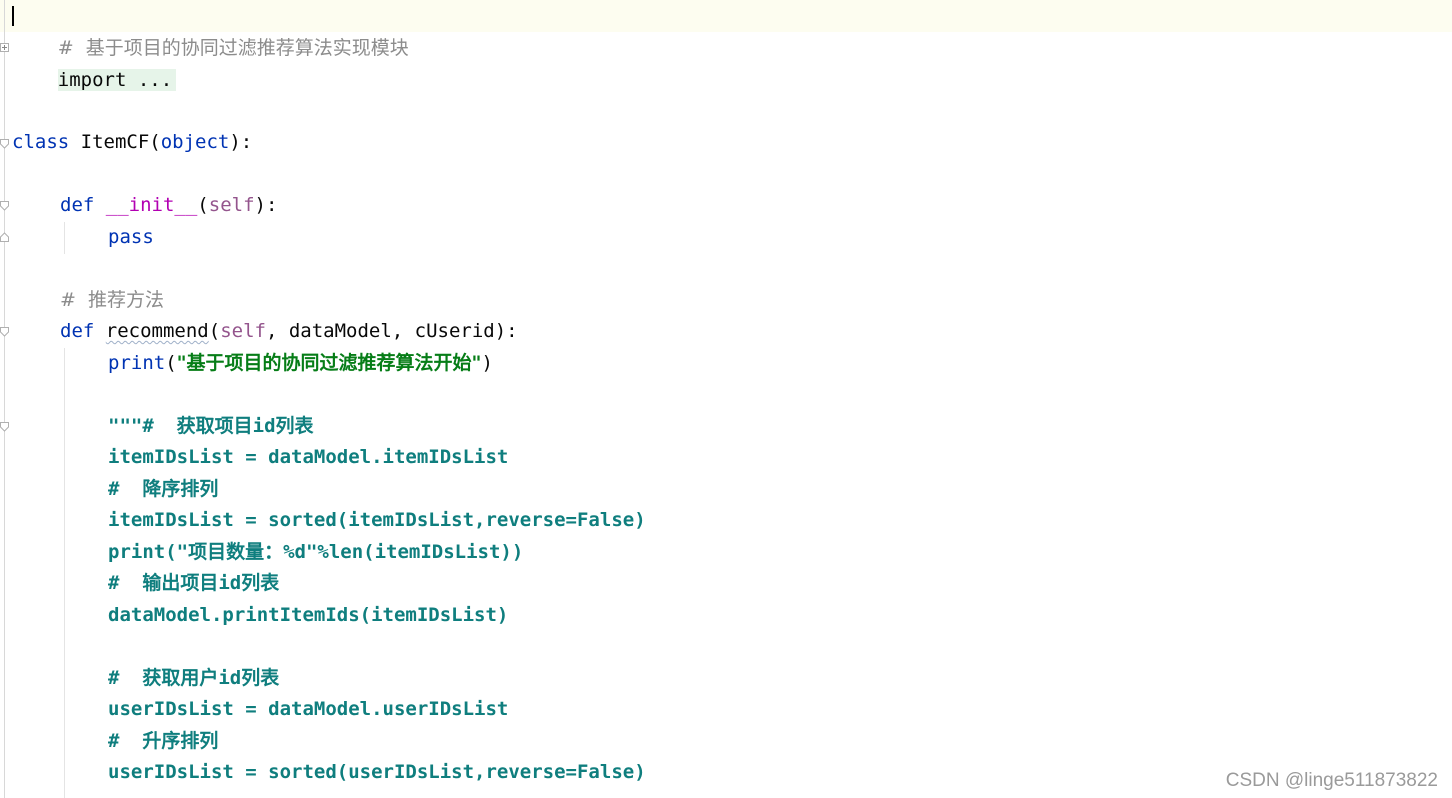  I want to click on paren-close: ), so click(487, 363).